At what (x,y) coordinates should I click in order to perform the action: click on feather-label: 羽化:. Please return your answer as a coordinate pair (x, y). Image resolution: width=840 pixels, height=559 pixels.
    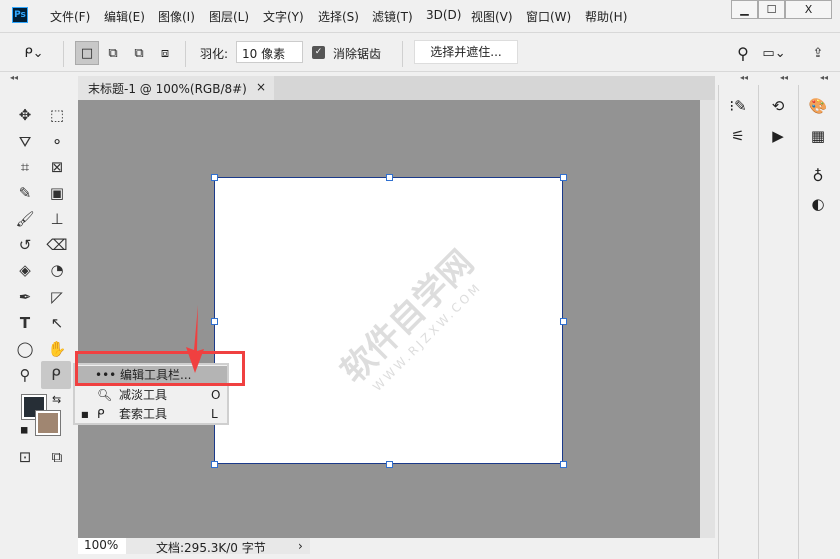
    Looking at the image, I should click on (214, 54).